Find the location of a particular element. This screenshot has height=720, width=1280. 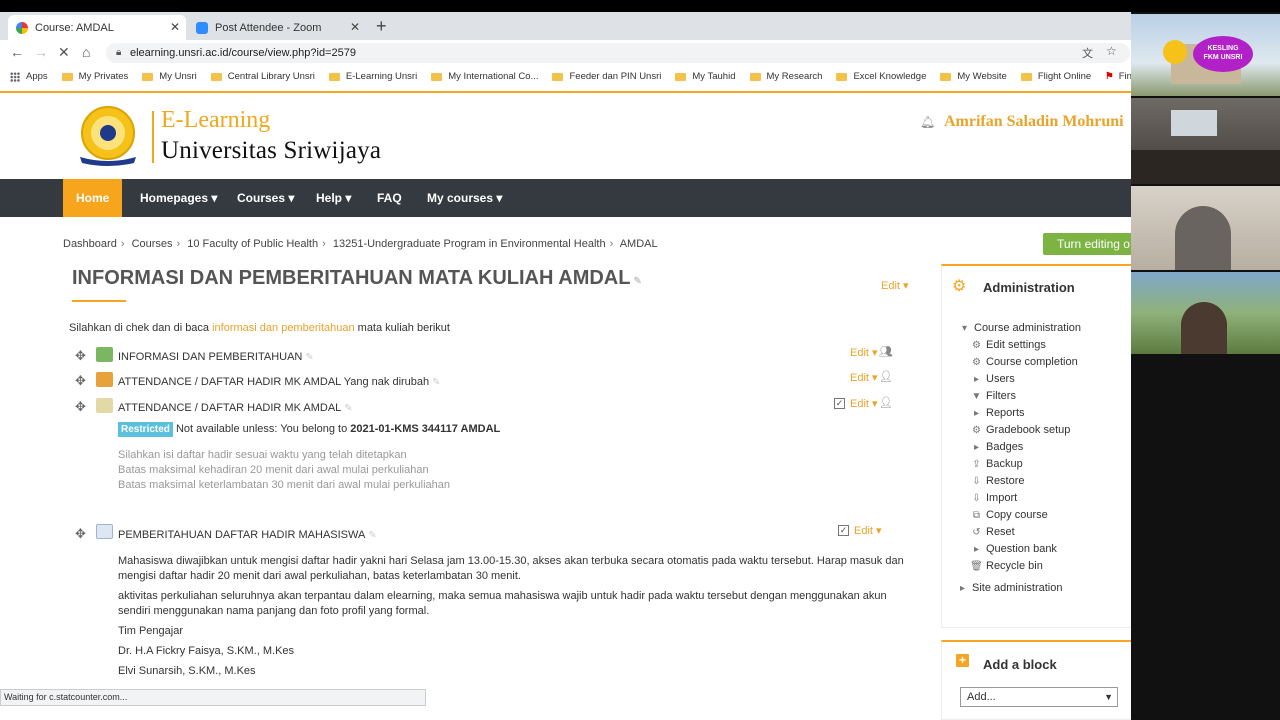

admin-item-import: ⇩ Import is located at coordinates (993, 498).